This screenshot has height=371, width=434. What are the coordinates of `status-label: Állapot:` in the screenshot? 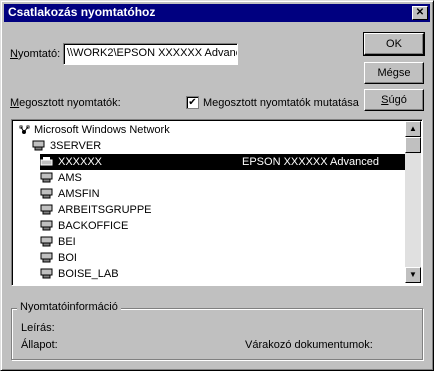 It's located at (39, 345).